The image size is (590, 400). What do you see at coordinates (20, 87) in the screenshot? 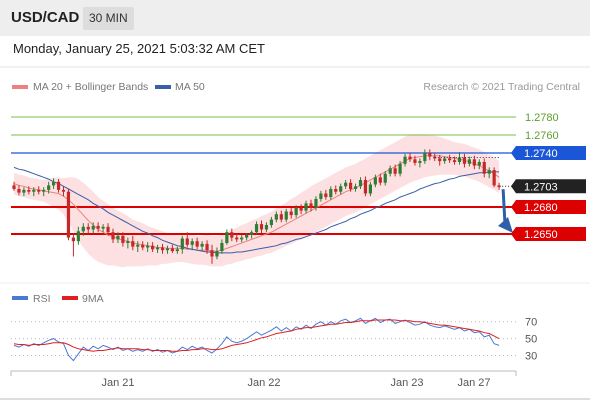
I see `legend-ma20-swatch` at bounding box center [20, 87].